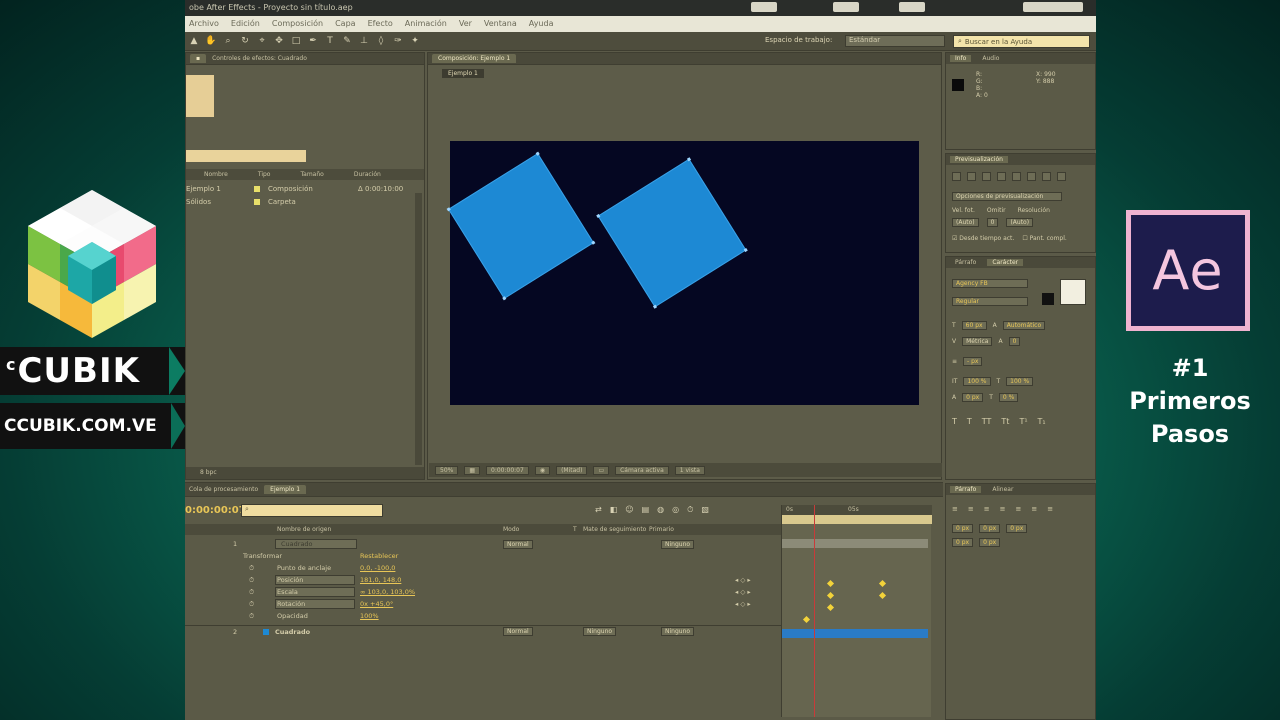  I want to click on tab-render-queue: Cola de procesamiento, so click(223, 489).